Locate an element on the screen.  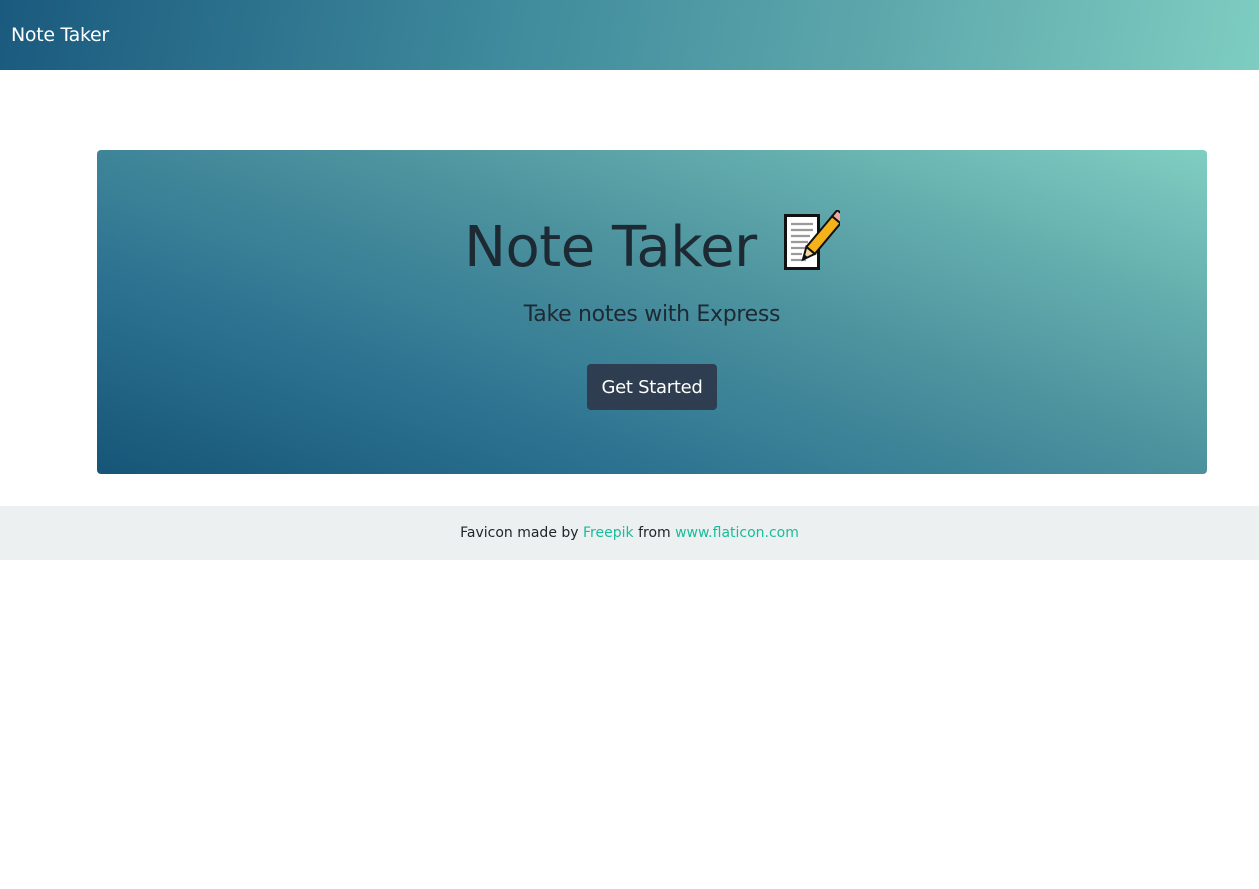
footer-middle: from is located at coordinates (654, 533).